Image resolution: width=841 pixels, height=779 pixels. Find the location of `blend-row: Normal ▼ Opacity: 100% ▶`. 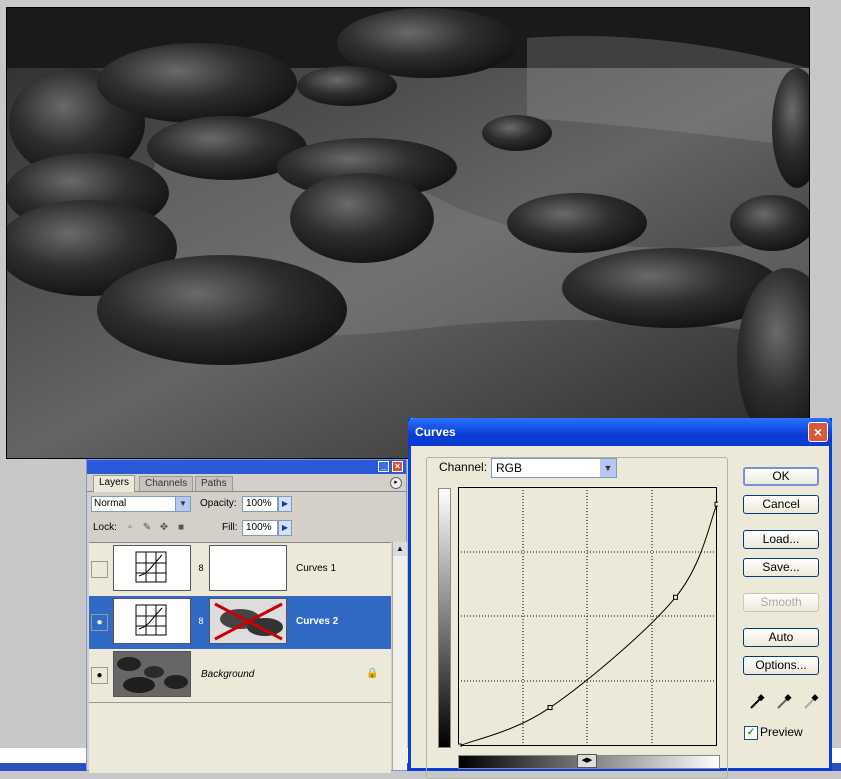

blend-row: Normal ▼ Opacity: 100% ▶ is located at coordinates (246, 504).